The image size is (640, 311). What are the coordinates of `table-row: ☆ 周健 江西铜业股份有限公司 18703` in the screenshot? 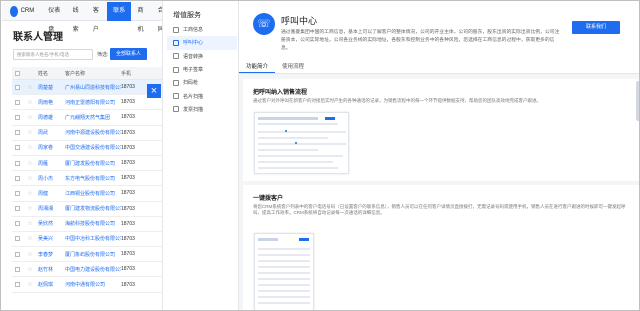 It's located at (87, 194).